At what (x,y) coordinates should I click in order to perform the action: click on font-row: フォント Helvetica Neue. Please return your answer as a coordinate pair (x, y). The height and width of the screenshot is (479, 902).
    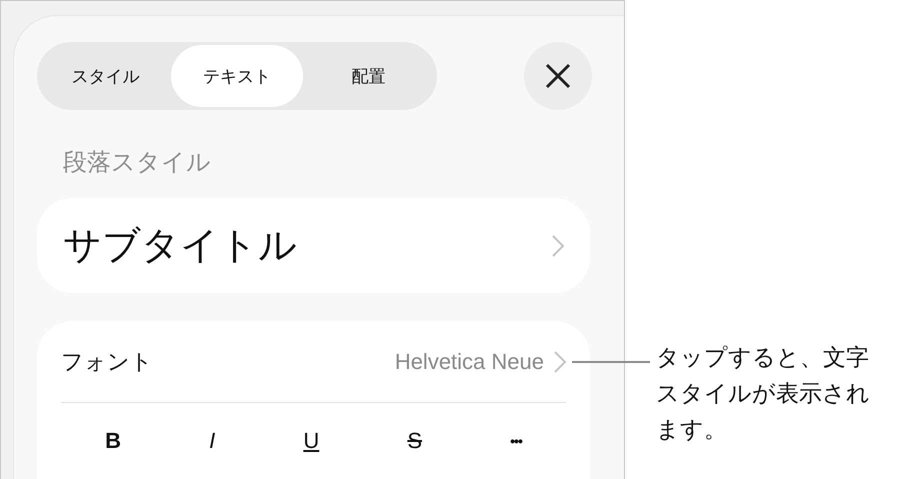
    Looking at the image, I should click on (313, 362).